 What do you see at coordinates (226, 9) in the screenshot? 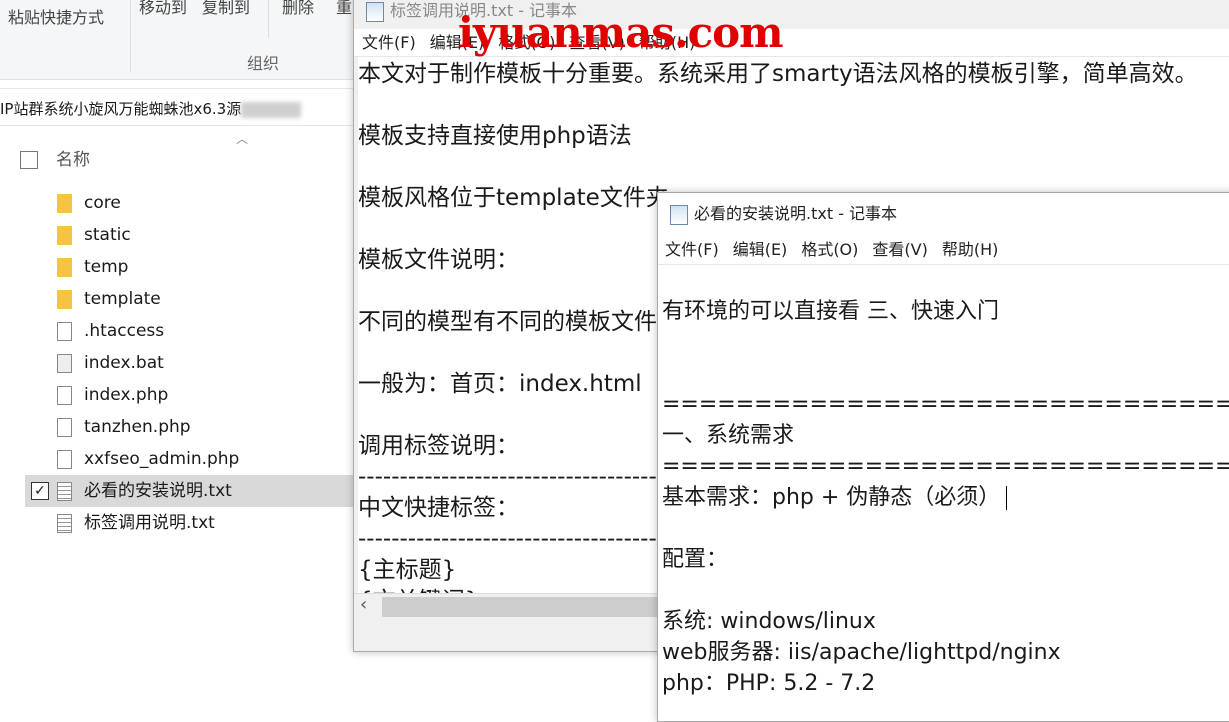
I see `copy-to-button: 复制到` at bounding box center [226, 9].